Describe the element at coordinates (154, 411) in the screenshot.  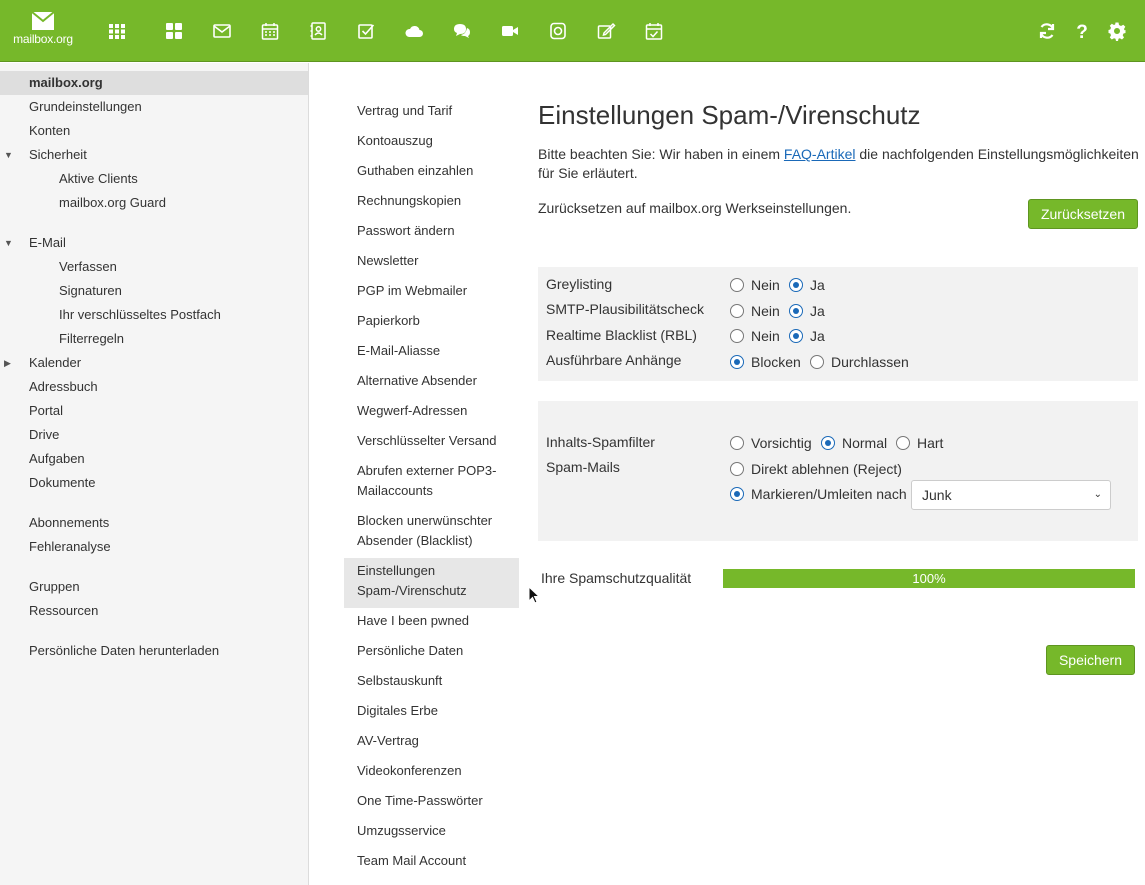
I see `sidebar-item-portal: Portal` at that location.